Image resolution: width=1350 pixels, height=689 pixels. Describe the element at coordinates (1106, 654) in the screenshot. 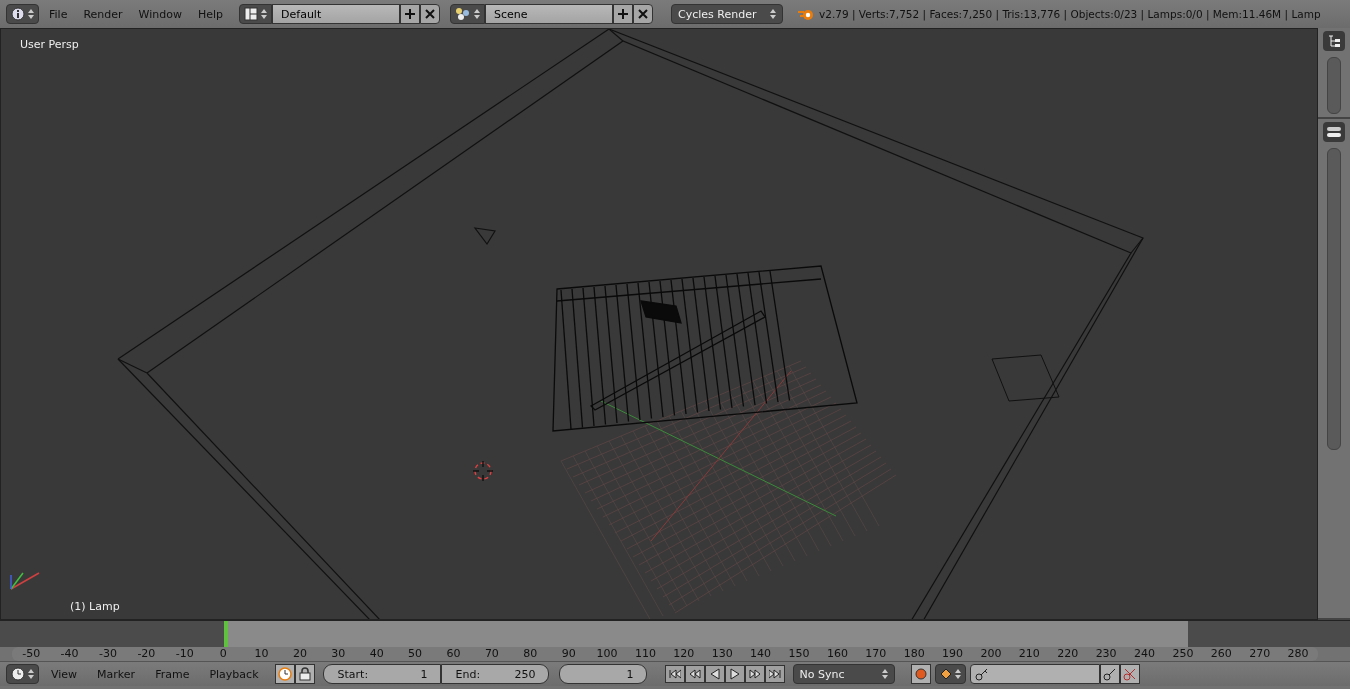

I see `frame-number: 230` at that location.